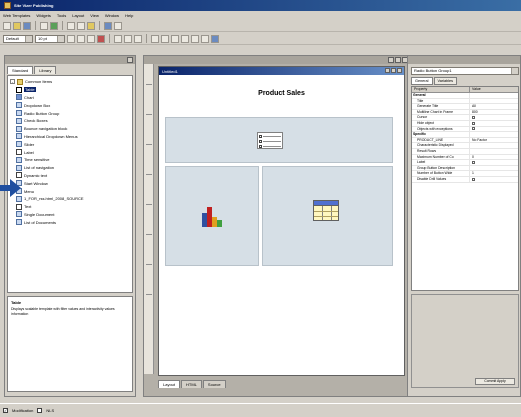 Image resolution: width=521 pixels, height=417 pixels. What do you see at coordinates (129, 15) in the screenshot?
I see `menu-item-help: Help` at bounding box center [129, 15].